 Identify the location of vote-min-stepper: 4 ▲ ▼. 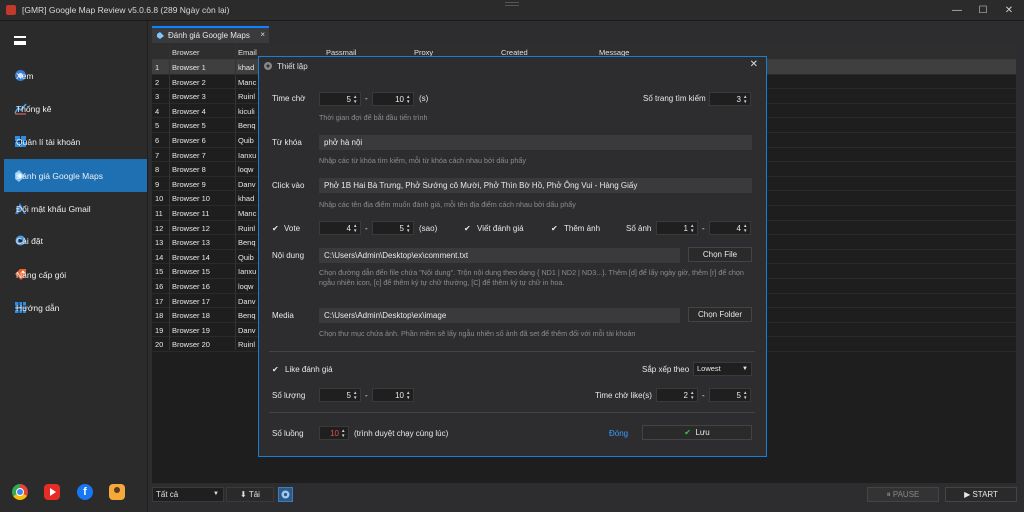
(340, 228).